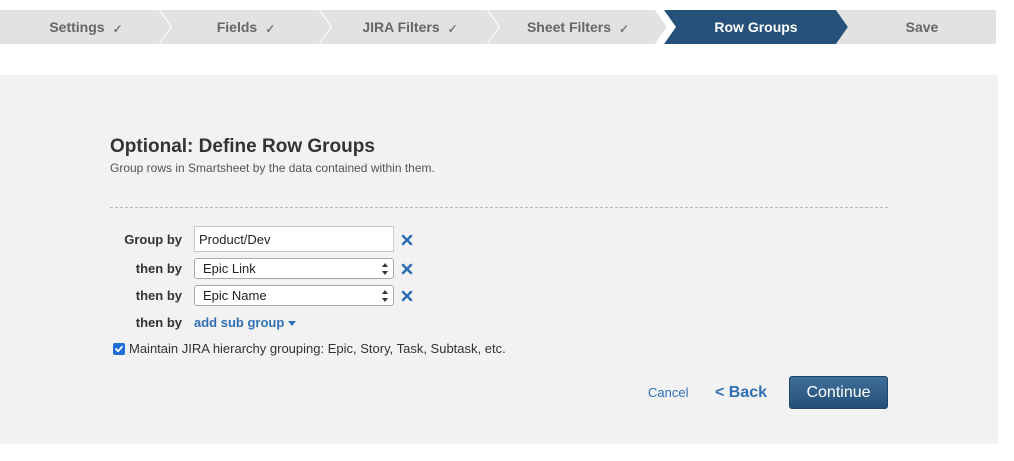 The width and height of the screenshot is (1014, 461). What do you see at coordinates (741, 393) in the screenshot?
I see `back-link: < Back` at bounding box center [741, 393].